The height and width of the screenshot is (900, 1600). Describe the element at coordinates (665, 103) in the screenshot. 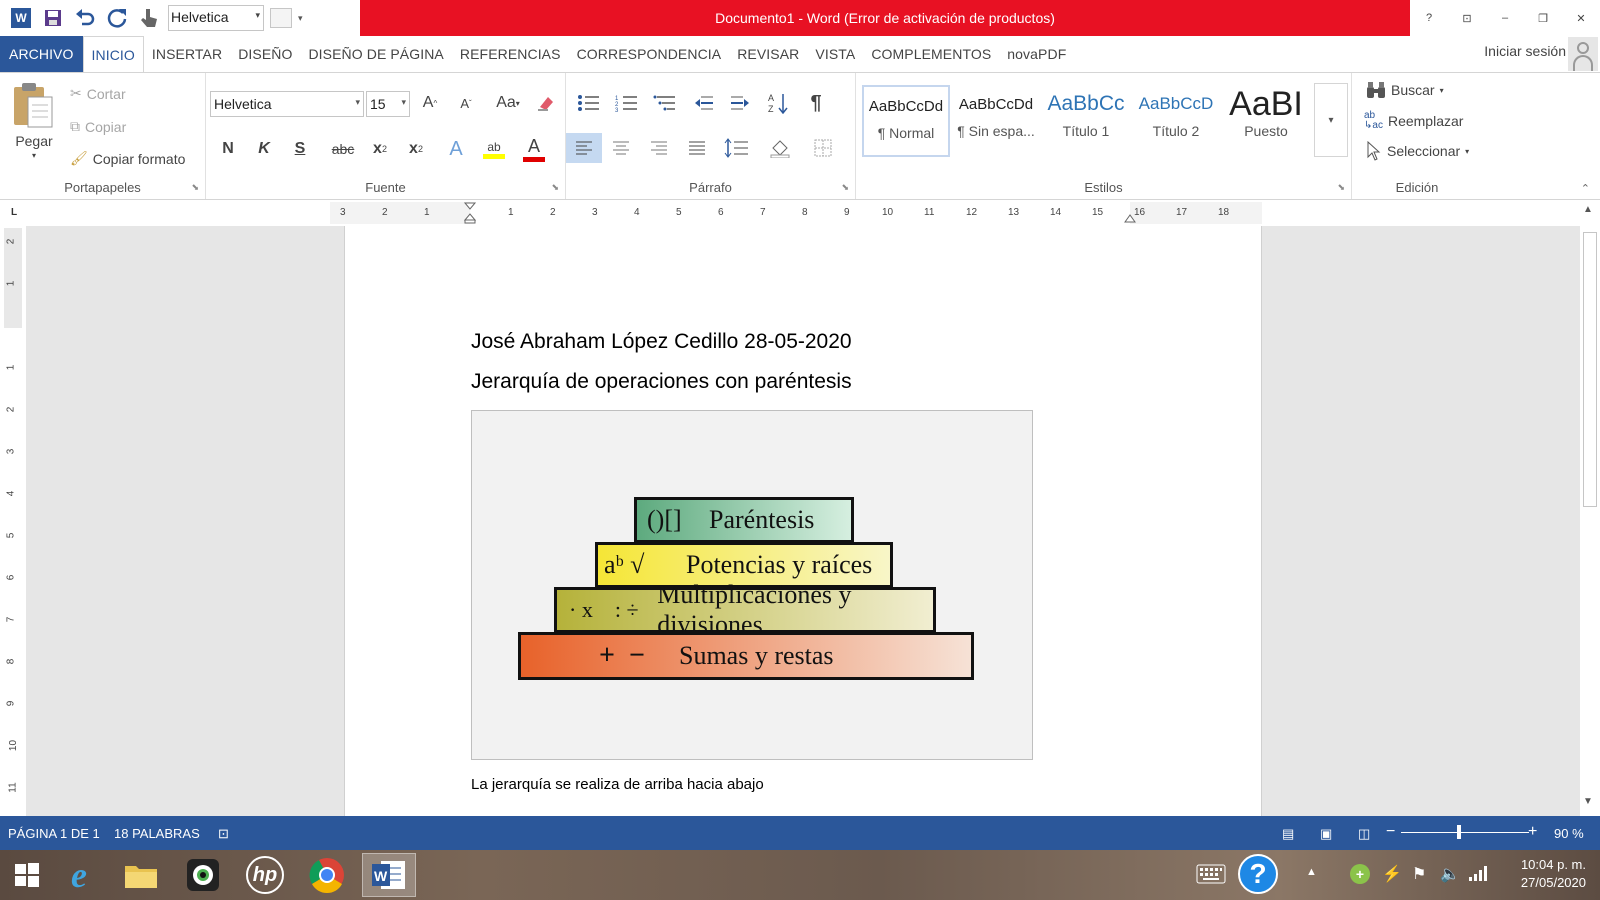

I see `multilevel-list-icon` at that location.